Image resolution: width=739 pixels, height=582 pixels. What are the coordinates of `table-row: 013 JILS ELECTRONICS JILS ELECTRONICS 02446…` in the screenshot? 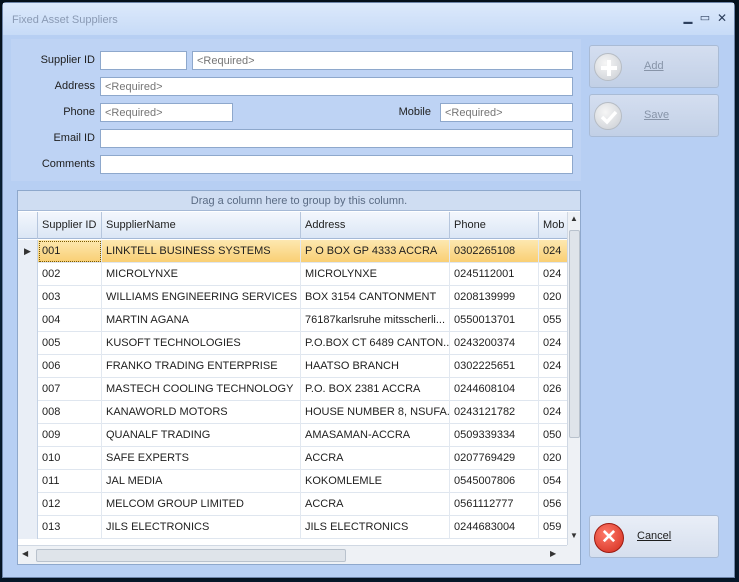 It's located at (292, 527).